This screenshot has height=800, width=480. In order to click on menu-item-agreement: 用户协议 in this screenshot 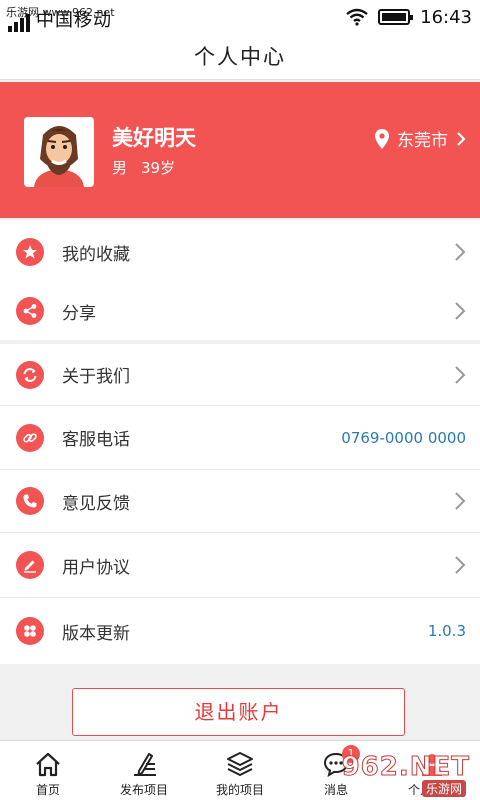, I will do `click(240, 565)`.